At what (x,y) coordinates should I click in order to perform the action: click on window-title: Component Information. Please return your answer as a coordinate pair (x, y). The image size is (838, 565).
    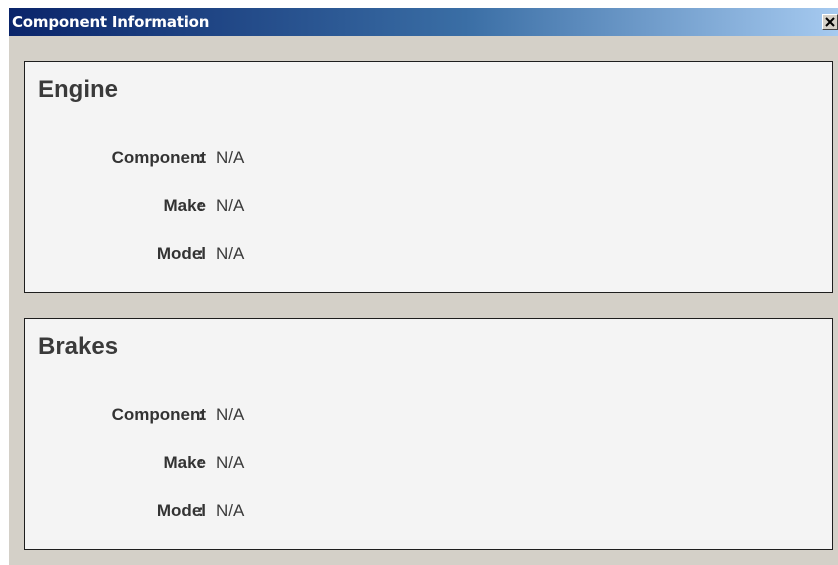
    Looking at the image, I should click on (111, 22).